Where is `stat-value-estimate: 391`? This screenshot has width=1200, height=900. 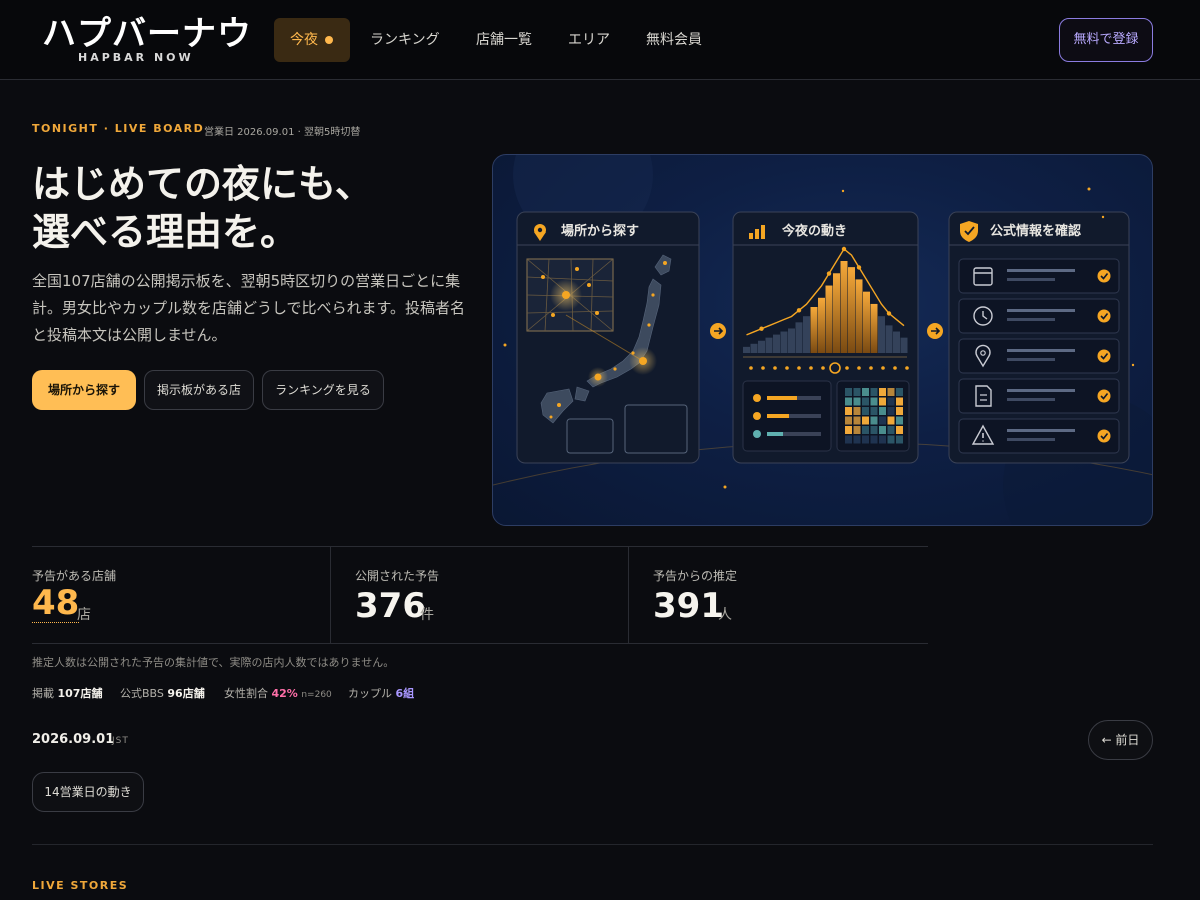
stat-value-estimate: 391 is located at coordinates (688, 606).